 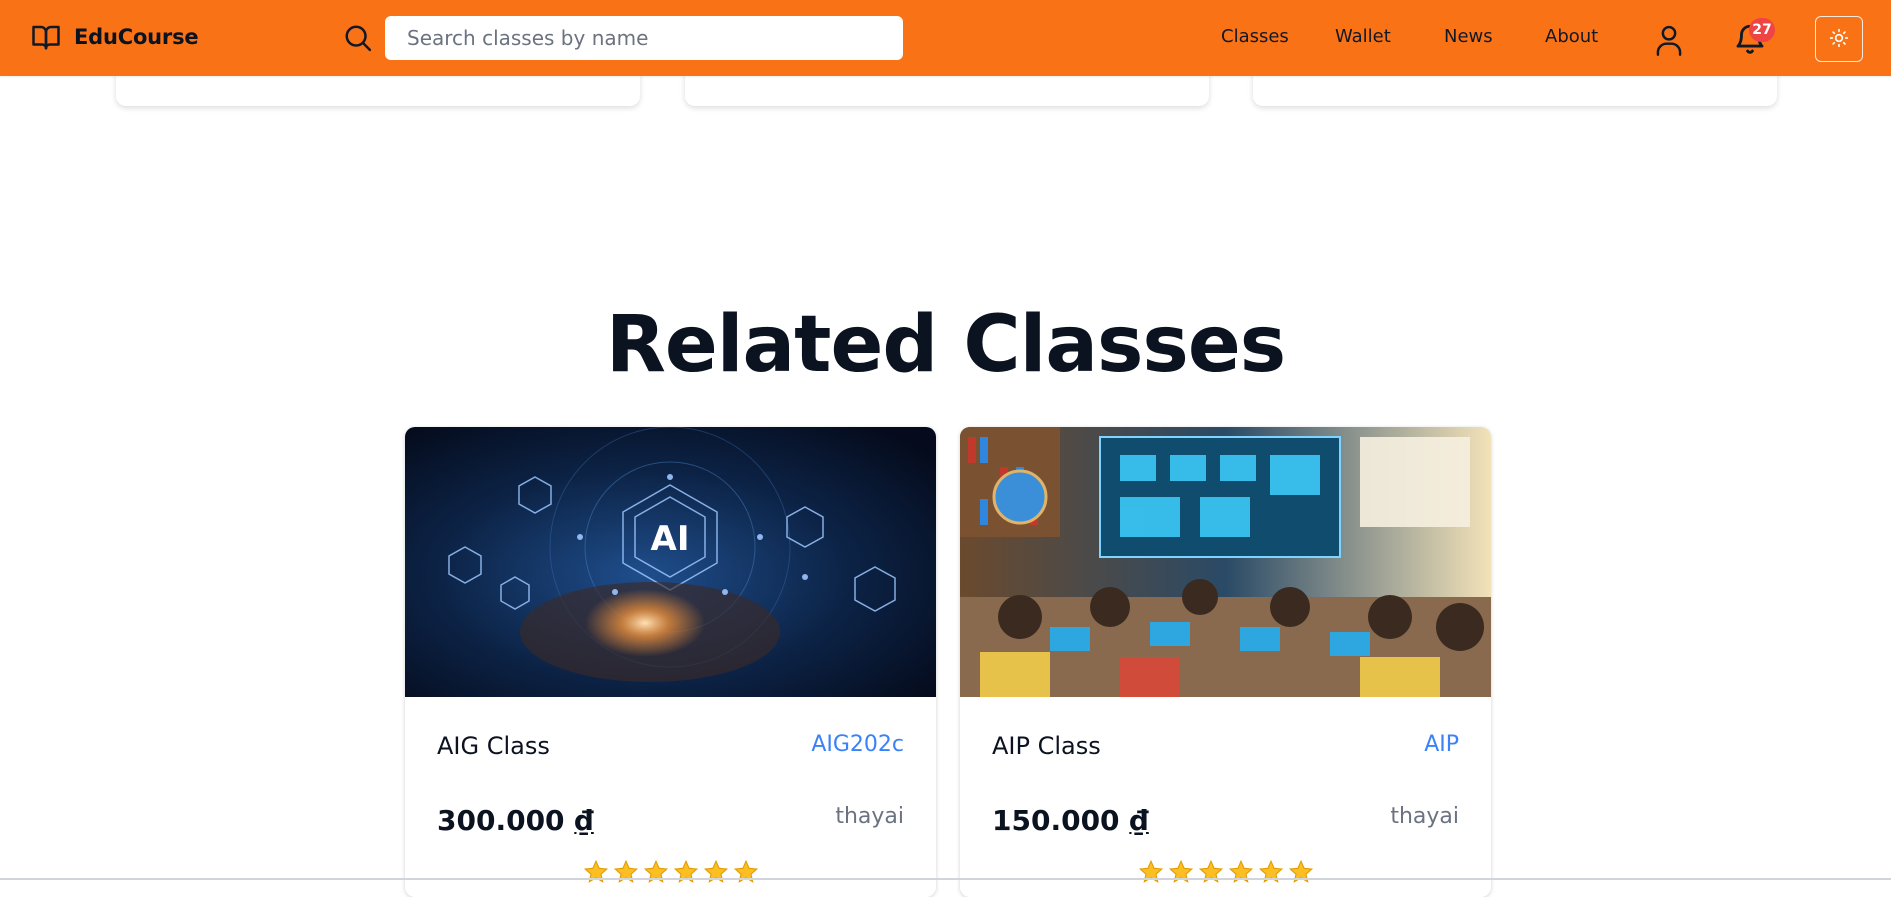 I want to click on class-name: AIP Class, so click(x=1046, y=746).